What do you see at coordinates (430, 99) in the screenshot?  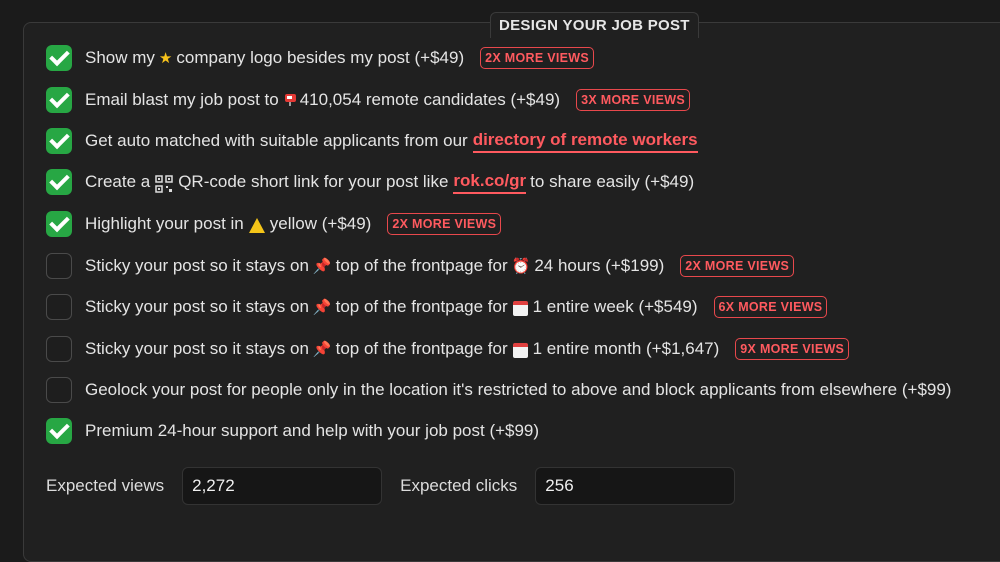 I see `option-text: 410,054 remote candidates (+$49)` at bounding box center [430, 99].